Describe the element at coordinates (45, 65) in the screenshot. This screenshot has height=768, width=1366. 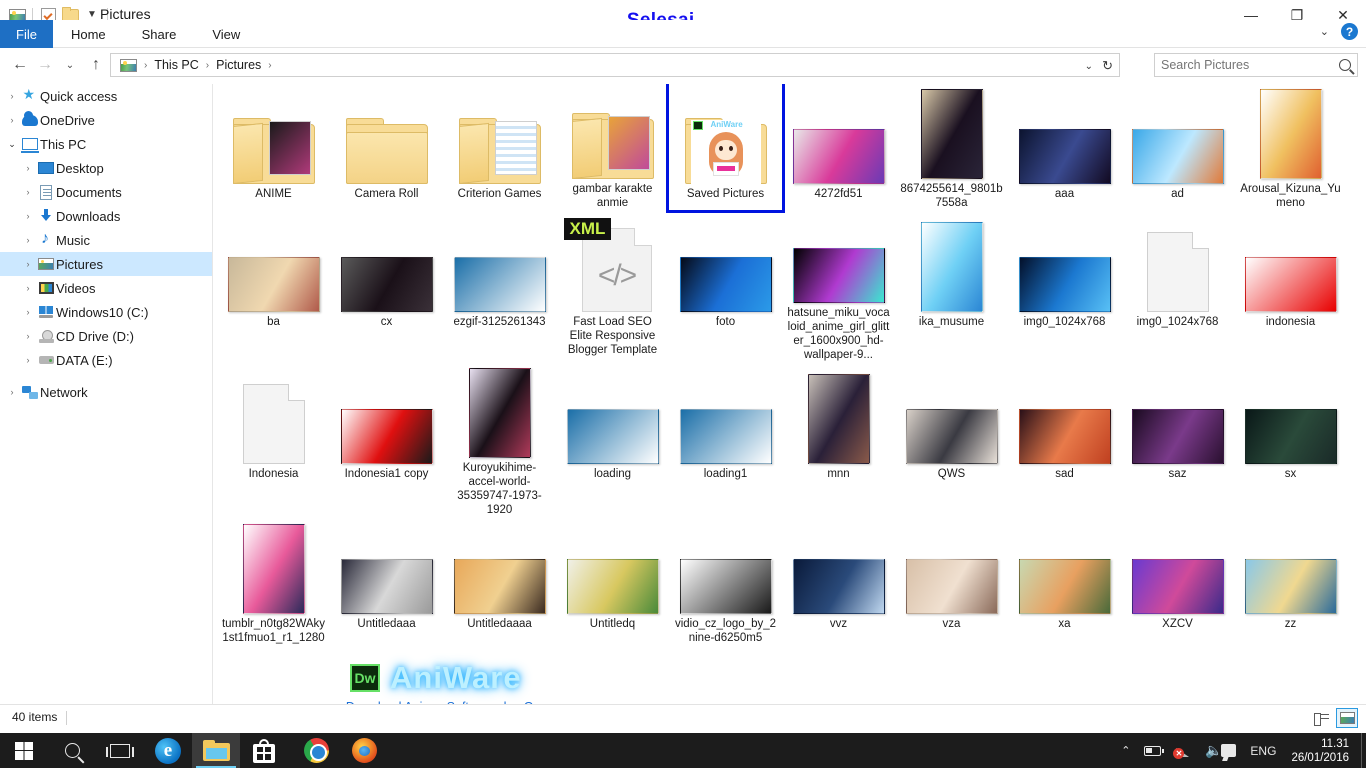
I see `forward-button: →` at that location.